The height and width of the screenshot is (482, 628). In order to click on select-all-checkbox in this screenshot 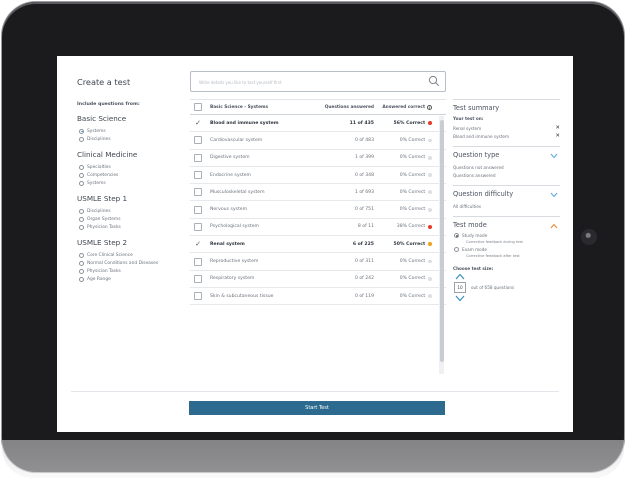, I will do `click(198, 107)`.